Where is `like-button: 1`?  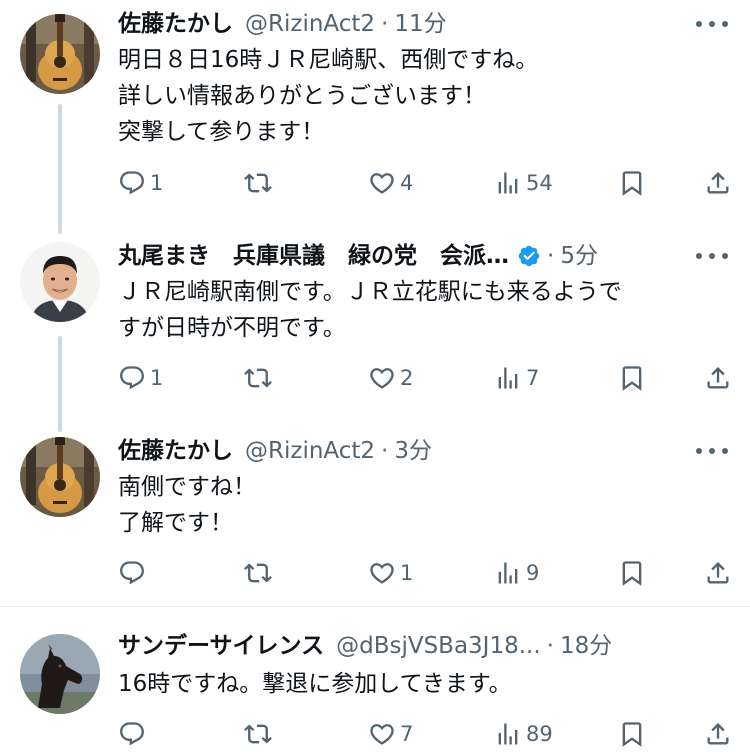 like-button: 1 is located at coordinates (390, 573).